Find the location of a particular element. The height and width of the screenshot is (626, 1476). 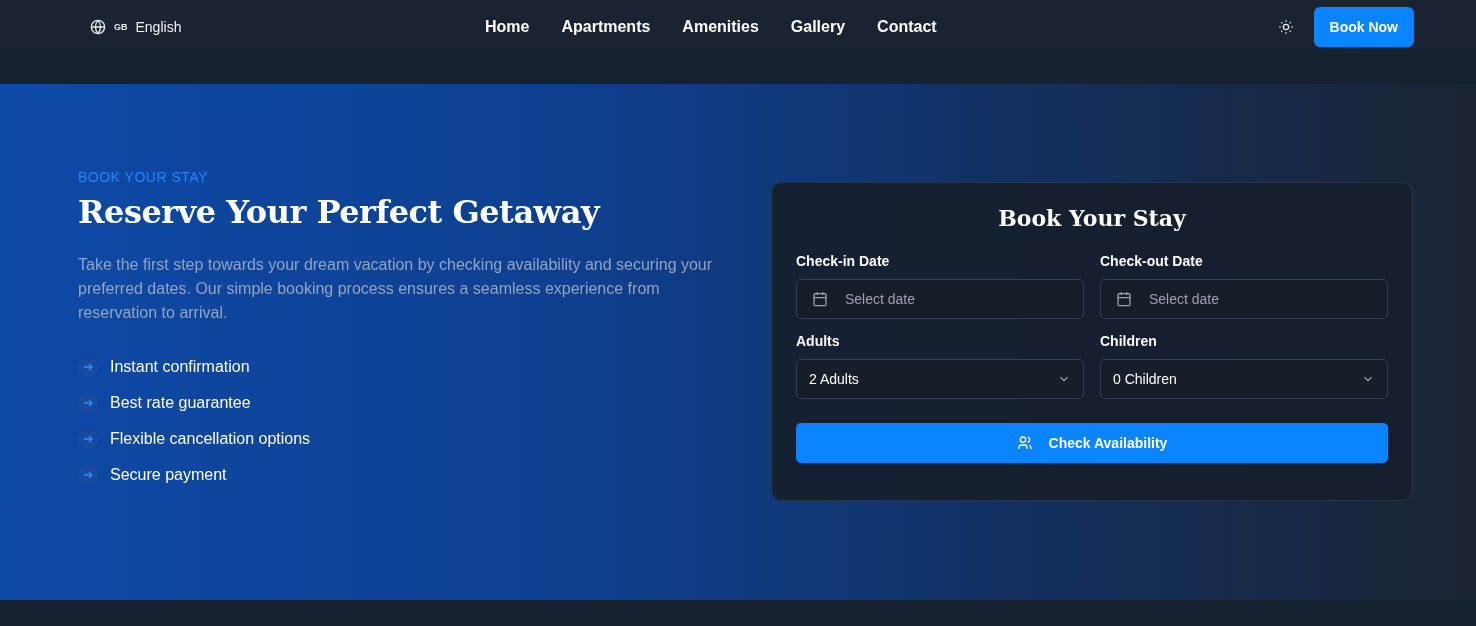

nav-link: Apartments is located at coordinates (606, 26).